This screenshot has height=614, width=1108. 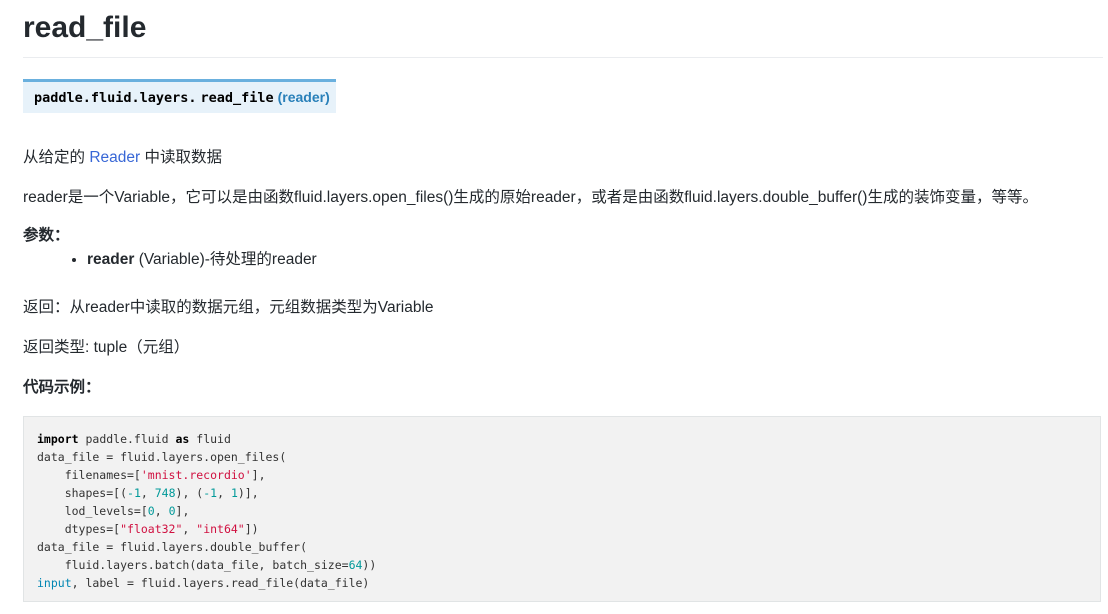 I want to click on code-token: lod_levels=[, so click(x=92, y=511).